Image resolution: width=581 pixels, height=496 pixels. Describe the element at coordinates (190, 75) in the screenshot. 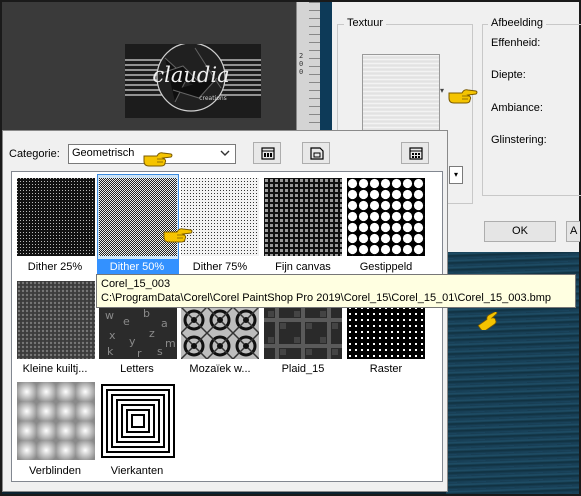

I see `svg-text: claudia` at that location.